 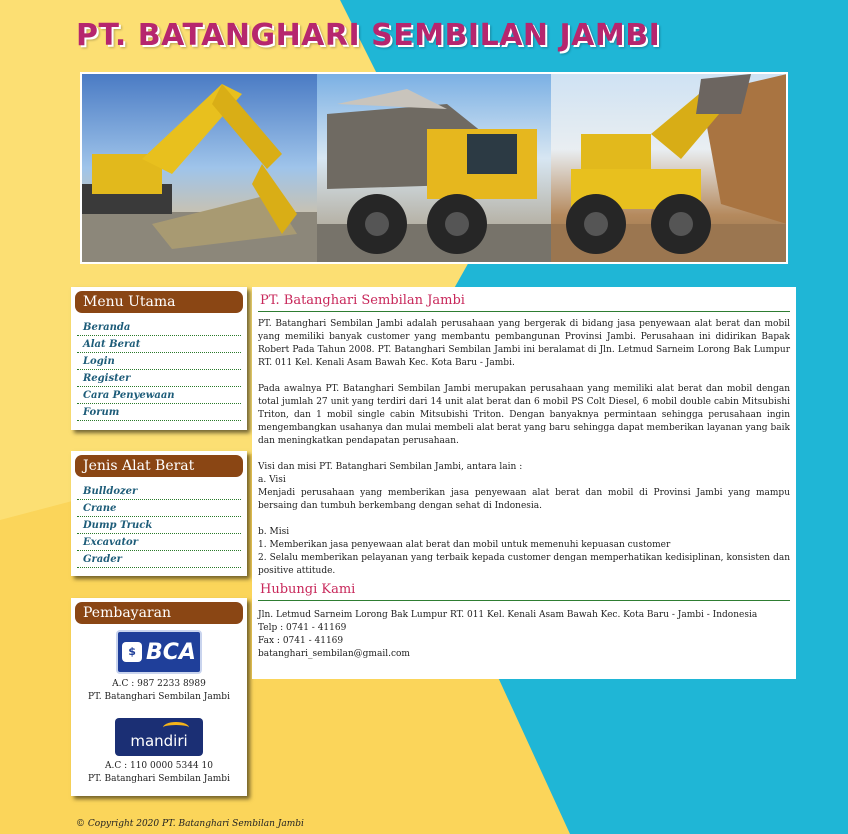 I want to click on mandiri-holder: PT. Batanghari Sembilan Jambi, so click(x=159, y=779).